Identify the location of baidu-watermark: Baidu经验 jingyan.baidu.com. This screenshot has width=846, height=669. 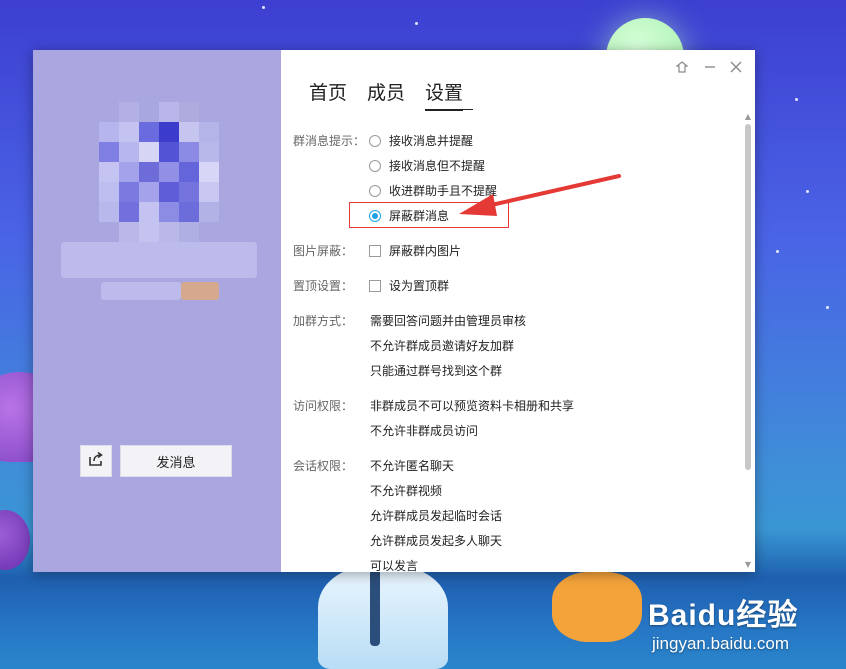
(743, 622).